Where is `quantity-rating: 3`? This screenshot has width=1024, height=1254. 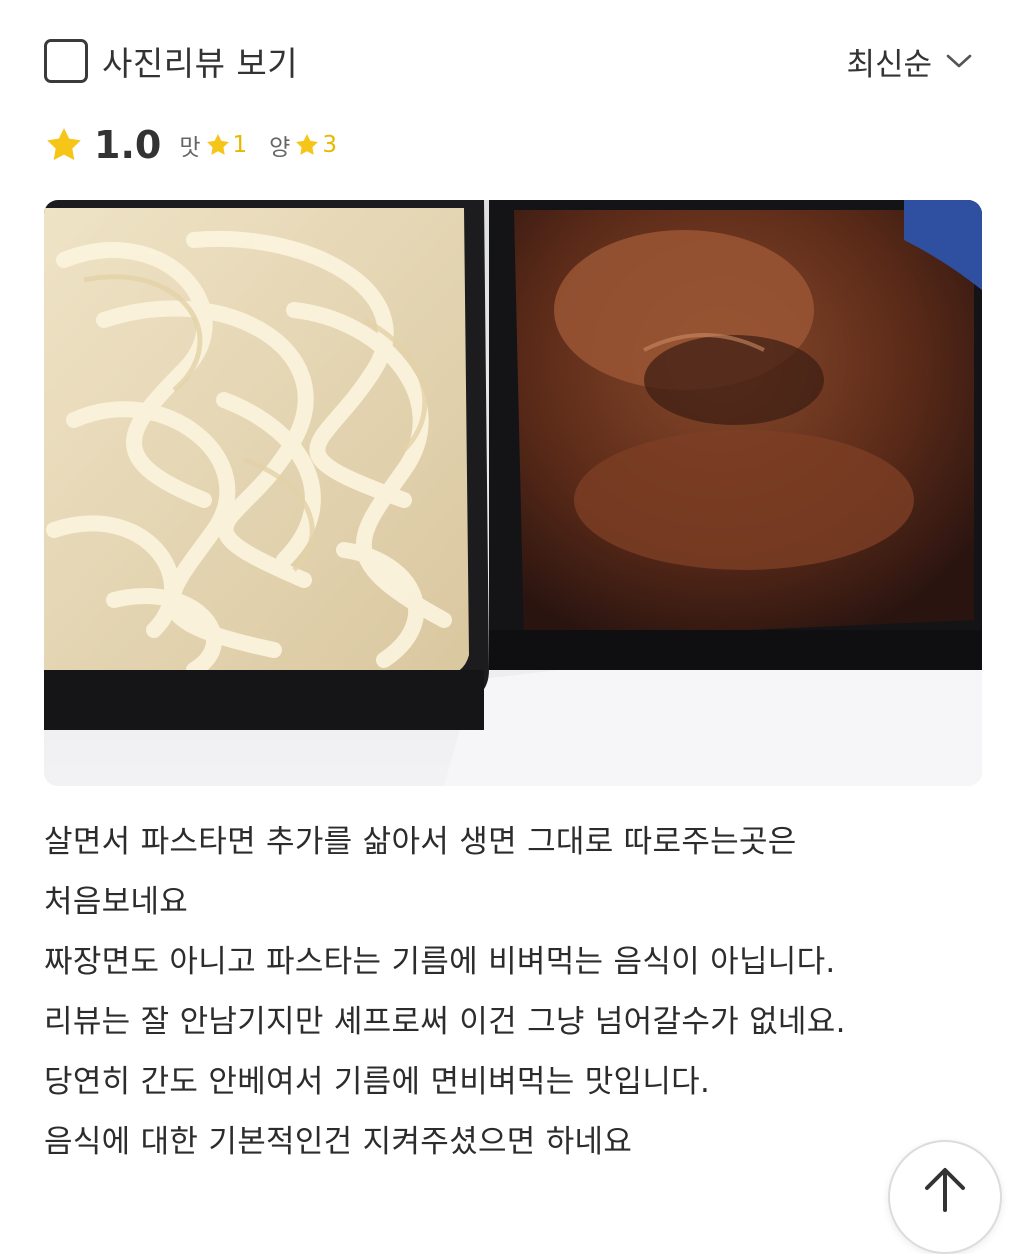
quantity-rating: 3 is located at coordinates (329, 145).